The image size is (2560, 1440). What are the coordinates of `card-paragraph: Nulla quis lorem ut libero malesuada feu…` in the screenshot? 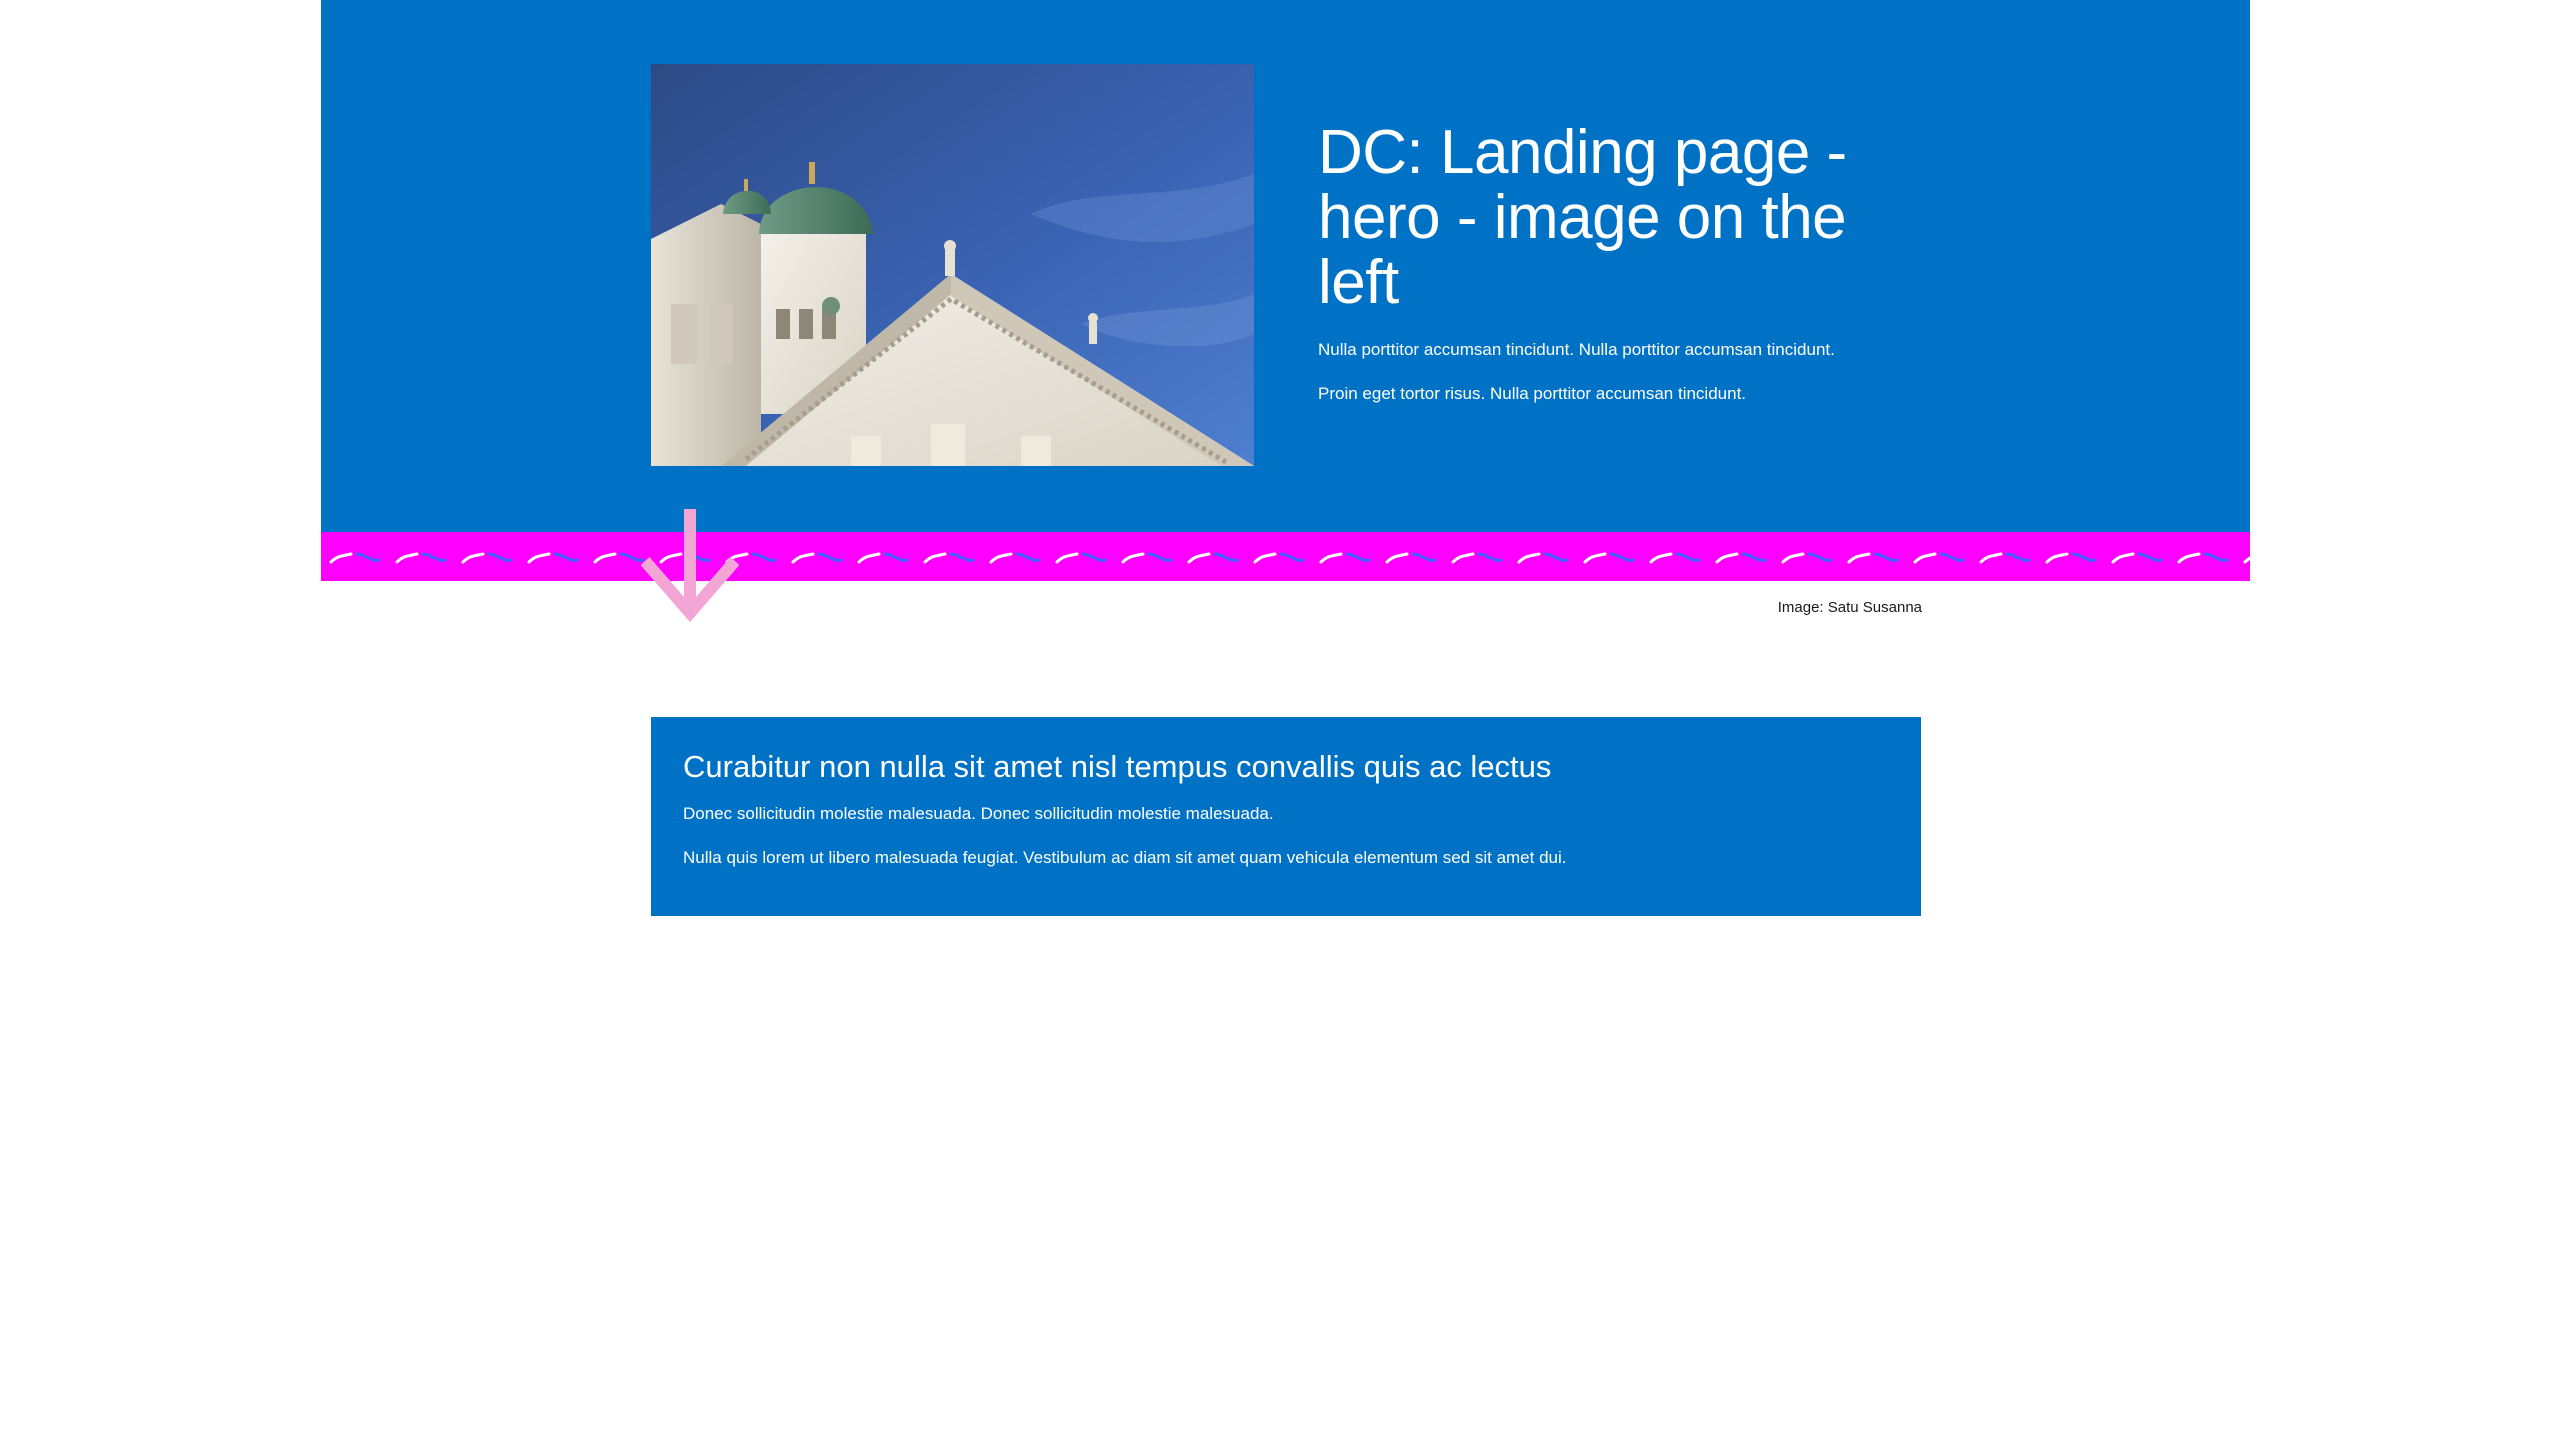 It's located at (1125, 857).